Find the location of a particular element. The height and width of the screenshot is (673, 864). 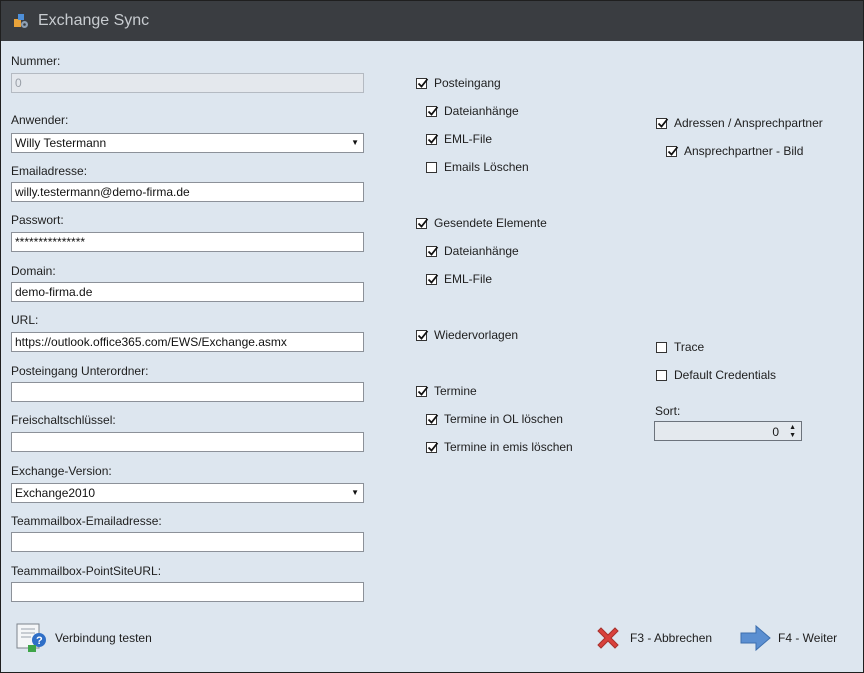

nummer-label: Nummer: is located at coordinates (36, 61).